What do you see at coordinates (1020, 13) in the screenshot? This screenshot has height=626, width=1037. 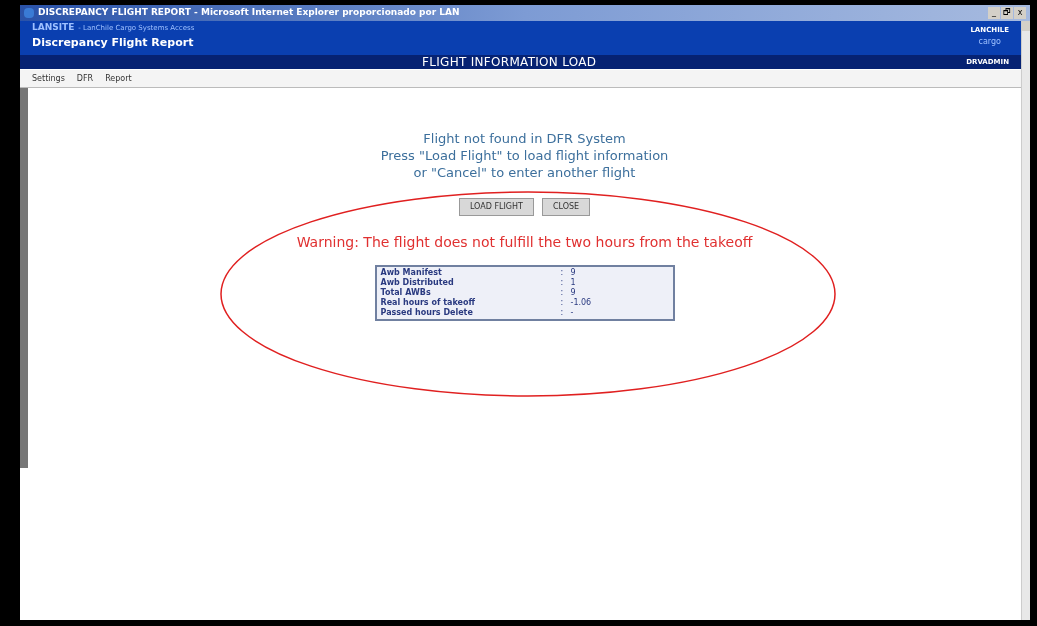 I see `window-control: x` at bounding box center [1020, 13].